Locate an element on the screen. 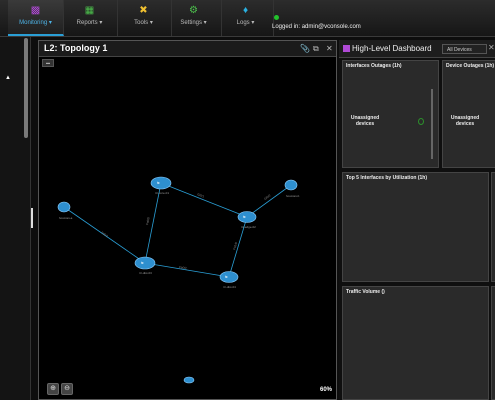 This screenshot has height=400, width=495. widget-title: Interfaces Outages (1h) is located at coordinates (374, 66).